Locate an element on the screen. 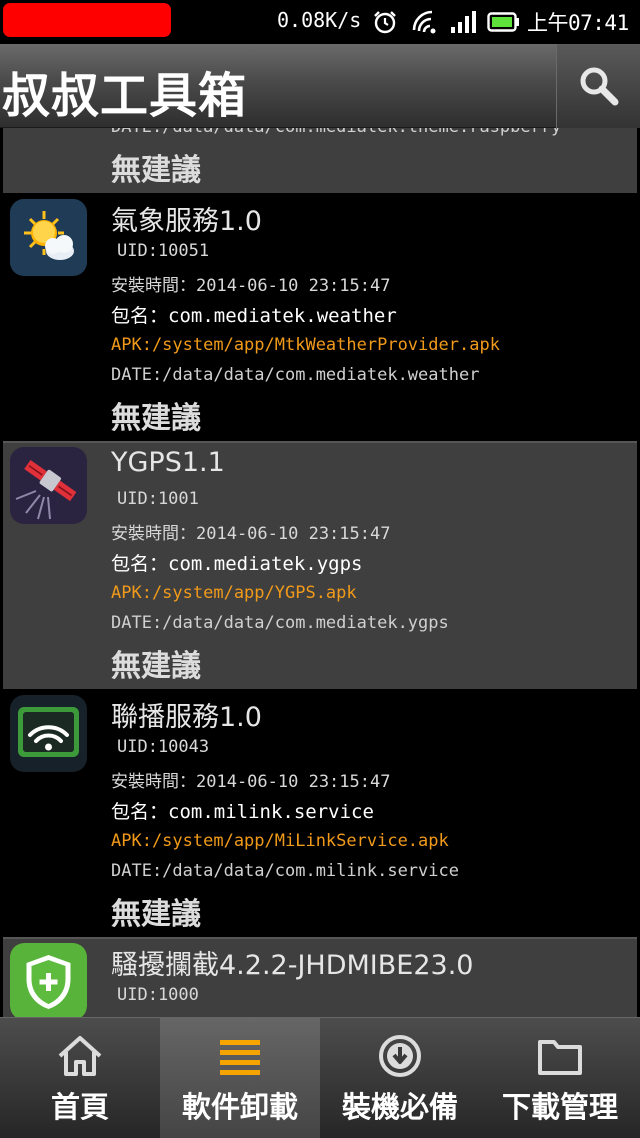  status-time: 上午07:41 is located at coordinates (578, 23).